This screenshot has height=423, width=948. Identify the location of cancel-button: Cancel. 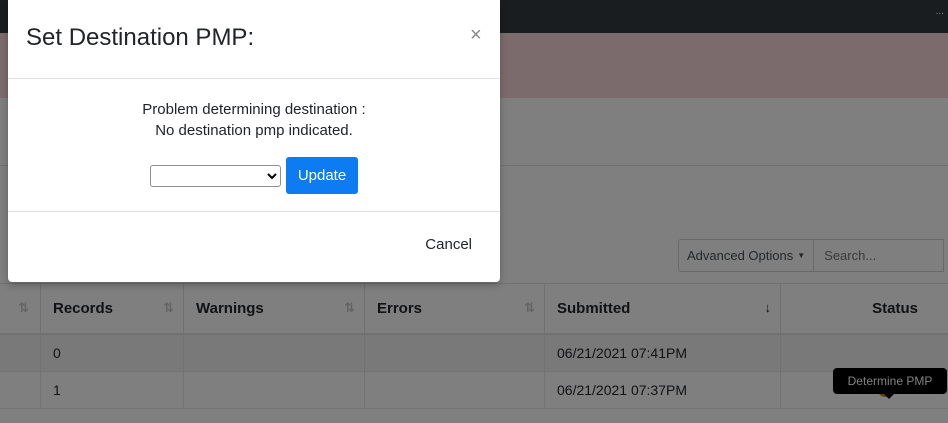
(448, 244).